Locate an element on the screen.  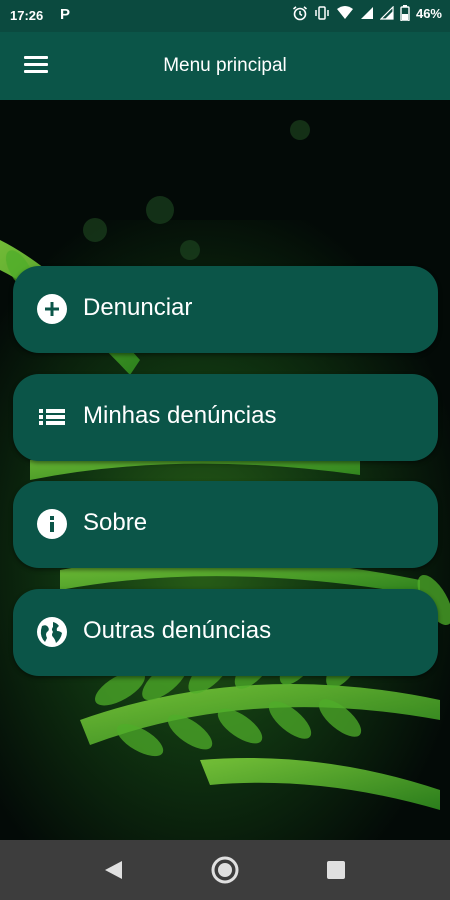
system-nav-bar is located at coordinates (225, 870).